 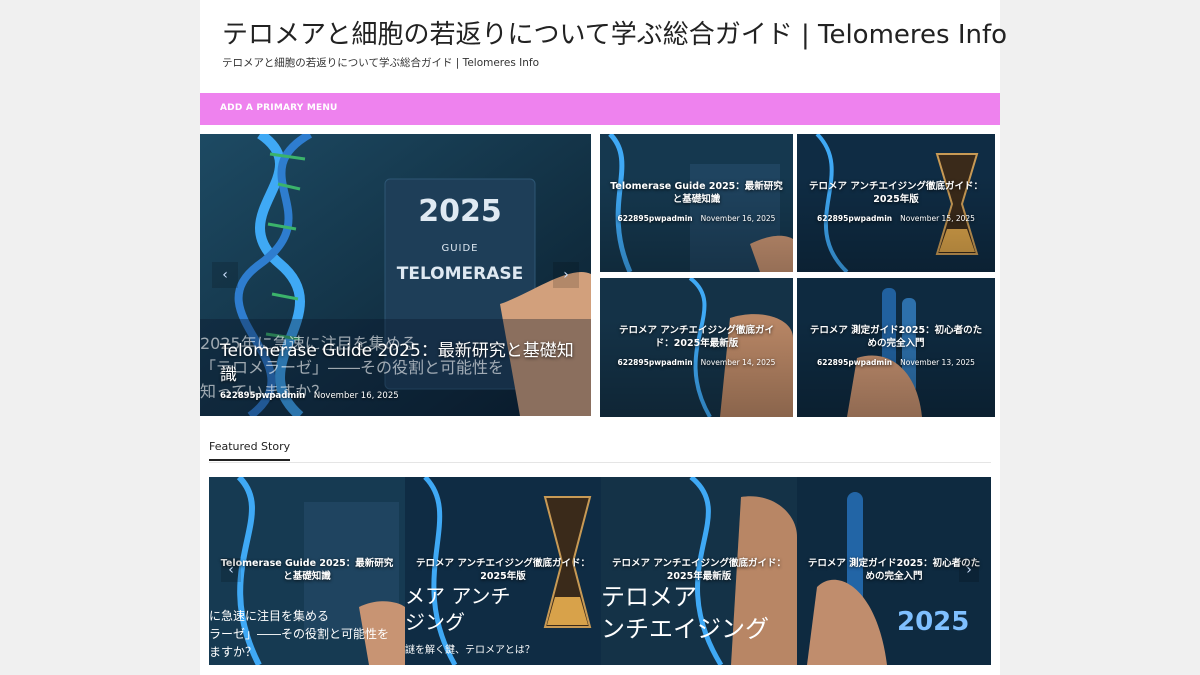 I want to click on grid-post-date: November 15, 2025, so click(x=937, y=218).